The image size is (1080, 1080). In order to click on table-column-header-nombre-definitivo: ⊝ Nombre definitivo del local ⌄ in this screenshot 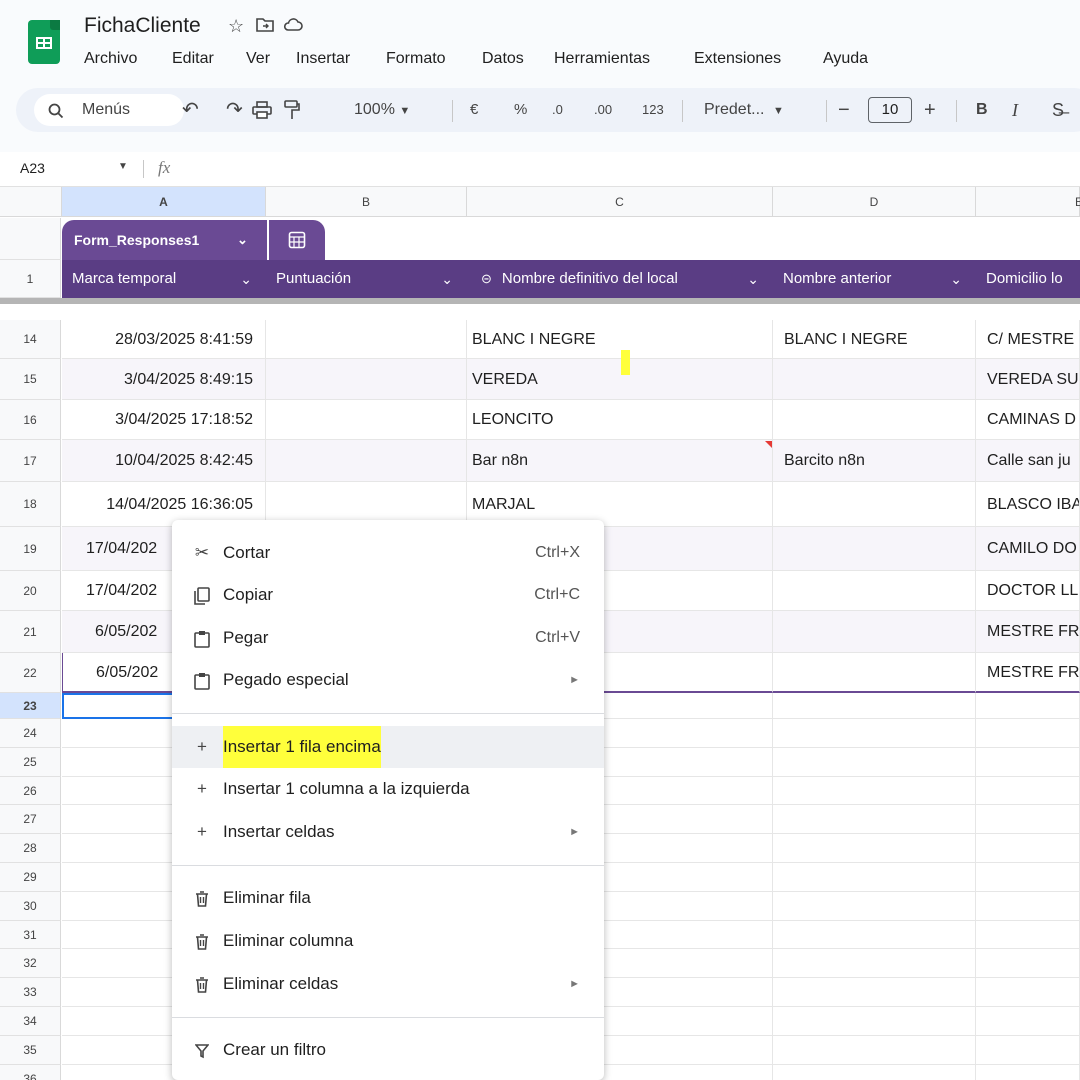, I will do `click(620, 279)`.